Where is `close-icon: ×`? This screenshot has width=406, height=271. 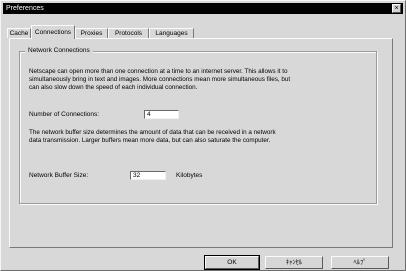
close-icon: × is located at coordinates (396, 8).